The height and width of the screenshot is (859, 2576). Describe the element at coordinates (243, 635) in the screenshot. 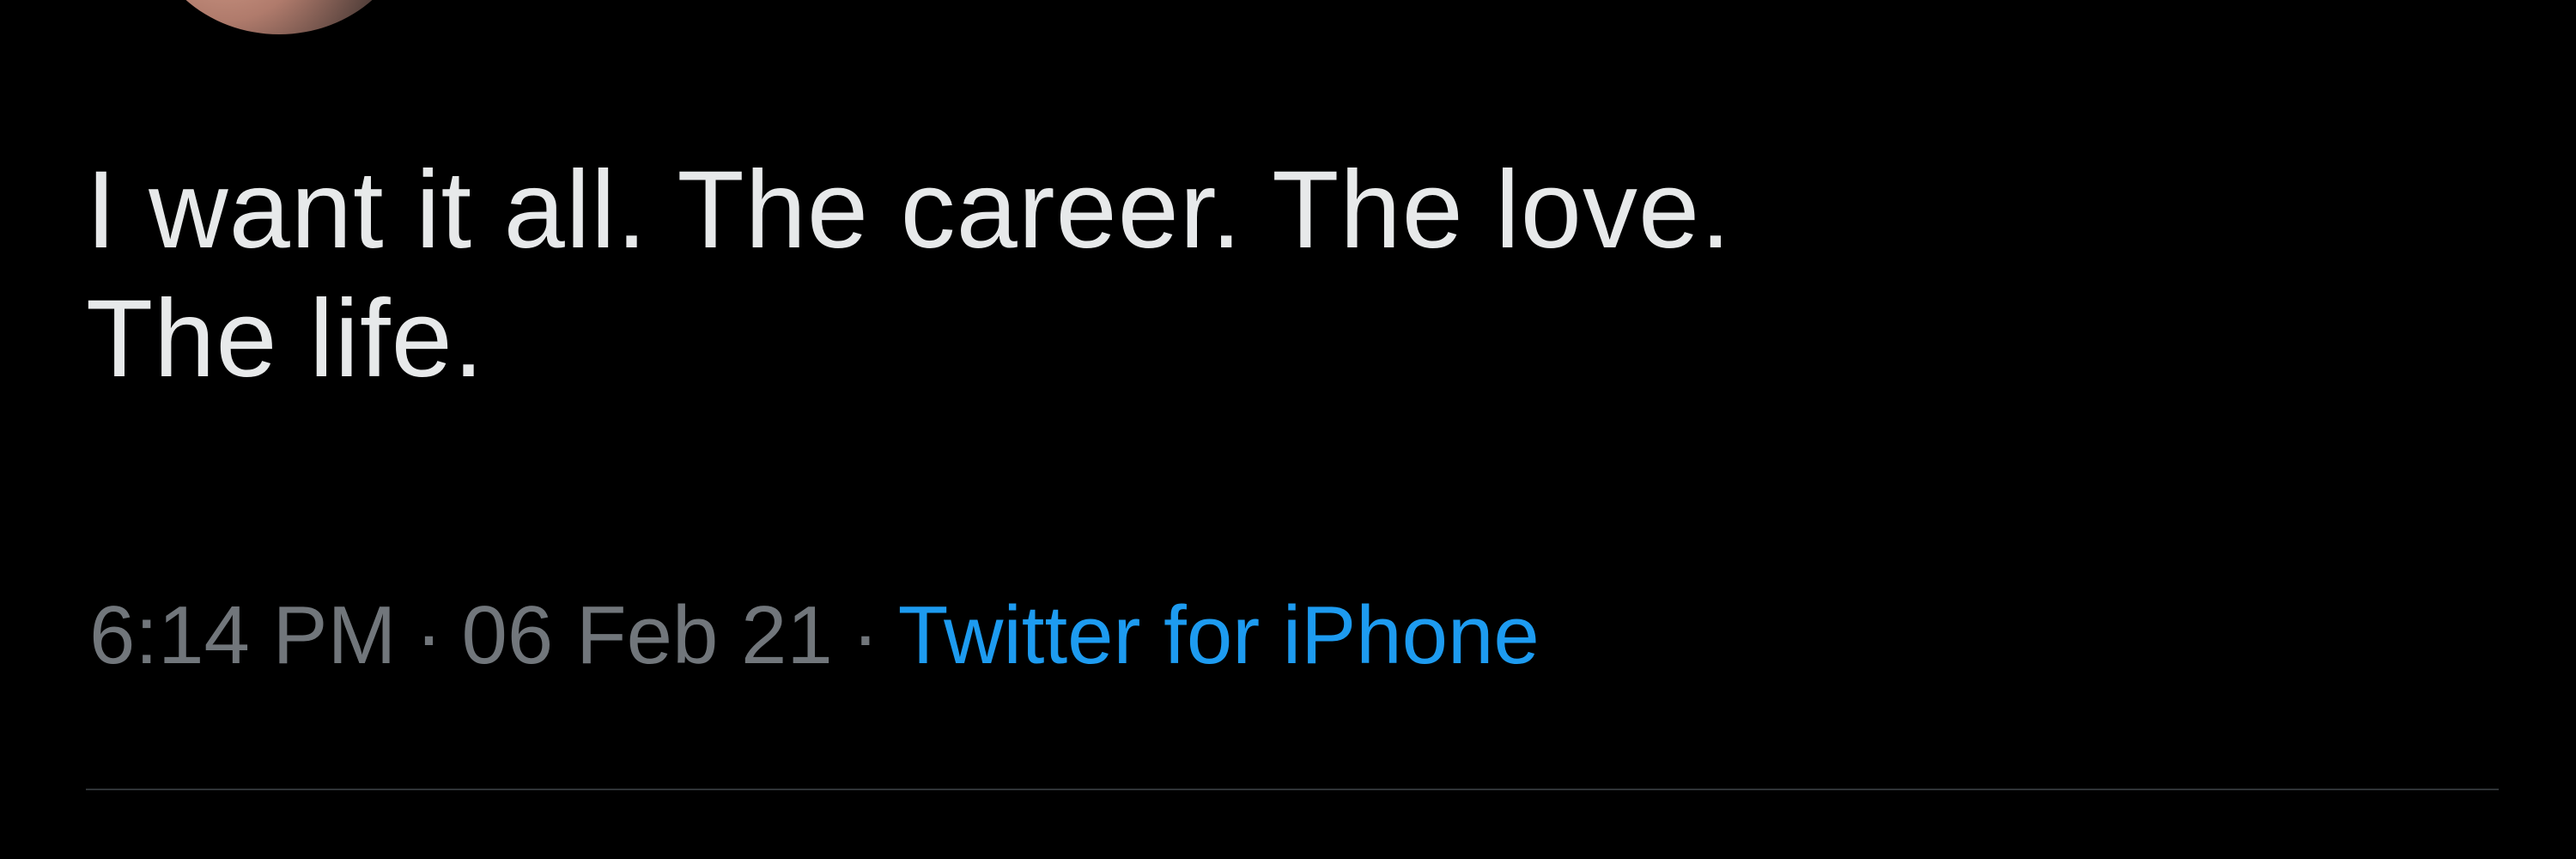

I see `tweet-time: 6:14 PM` at that location.